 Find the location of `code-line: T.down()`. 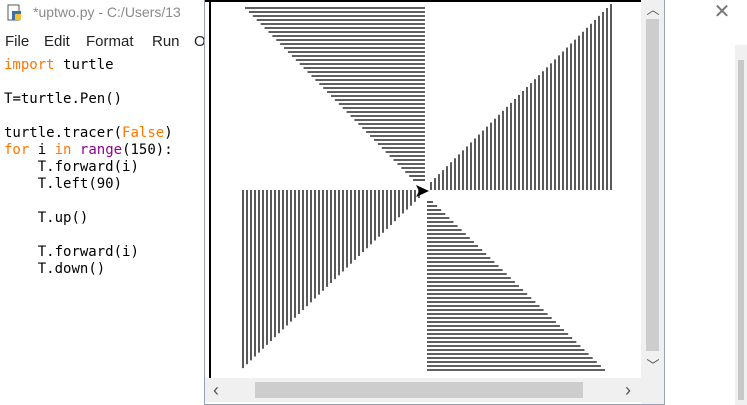

code-line: T.down() is located at coordinates (71, 269).